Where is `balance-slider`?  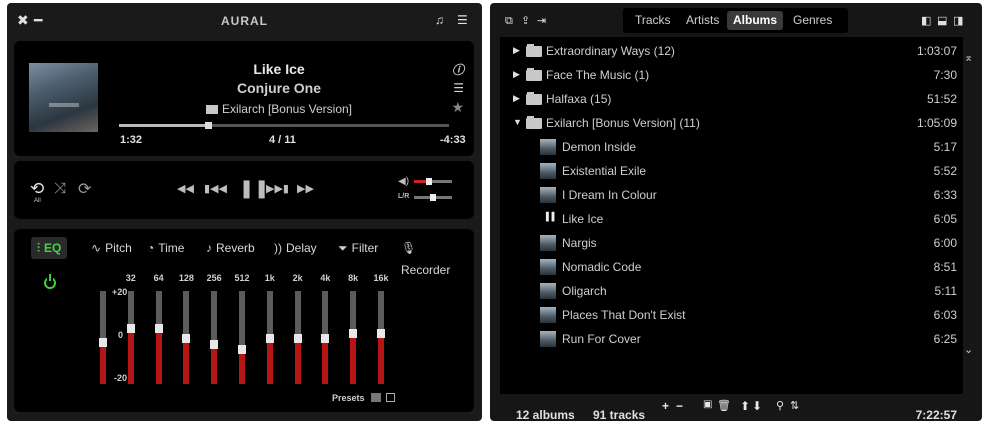
balance-slider is located at coordinates (433, 197).